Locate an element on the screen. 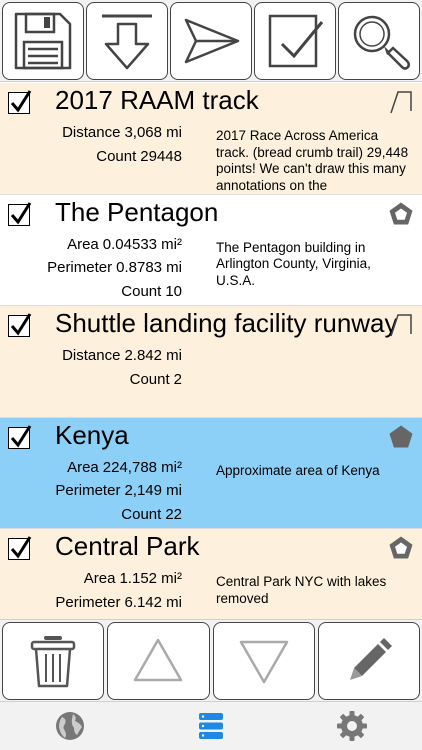 This screenshot has height=750, width=422. stat-value: 29448 is located at coordinates (161, 156).